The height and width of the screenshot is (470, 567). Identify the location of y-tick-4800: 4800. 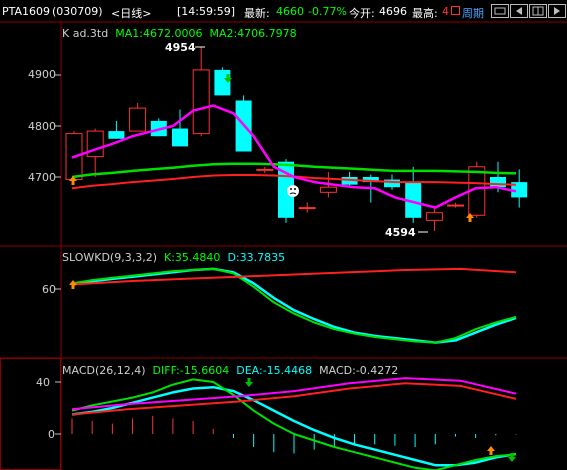
(42, 126).